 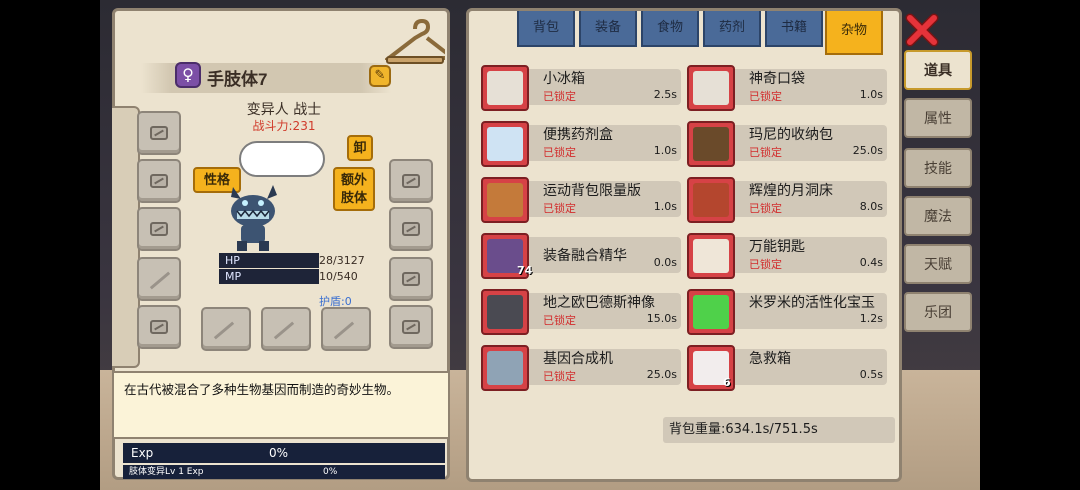 What do you see at coordinates (269, 276) in the screenshot?
I see `mp-bar: MP` at bounding box center [269, 276].